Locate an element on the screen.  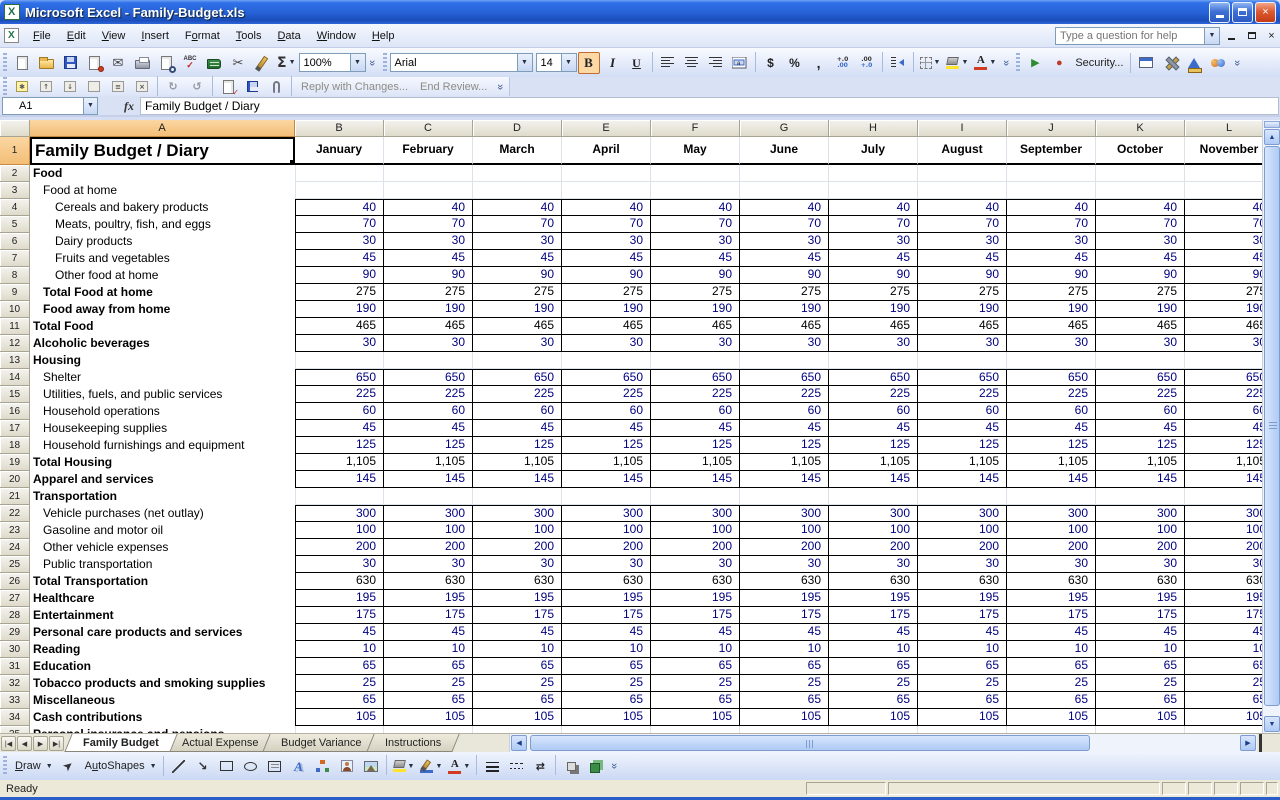
cell-D22: 300 is located at coordinates (517, 513).